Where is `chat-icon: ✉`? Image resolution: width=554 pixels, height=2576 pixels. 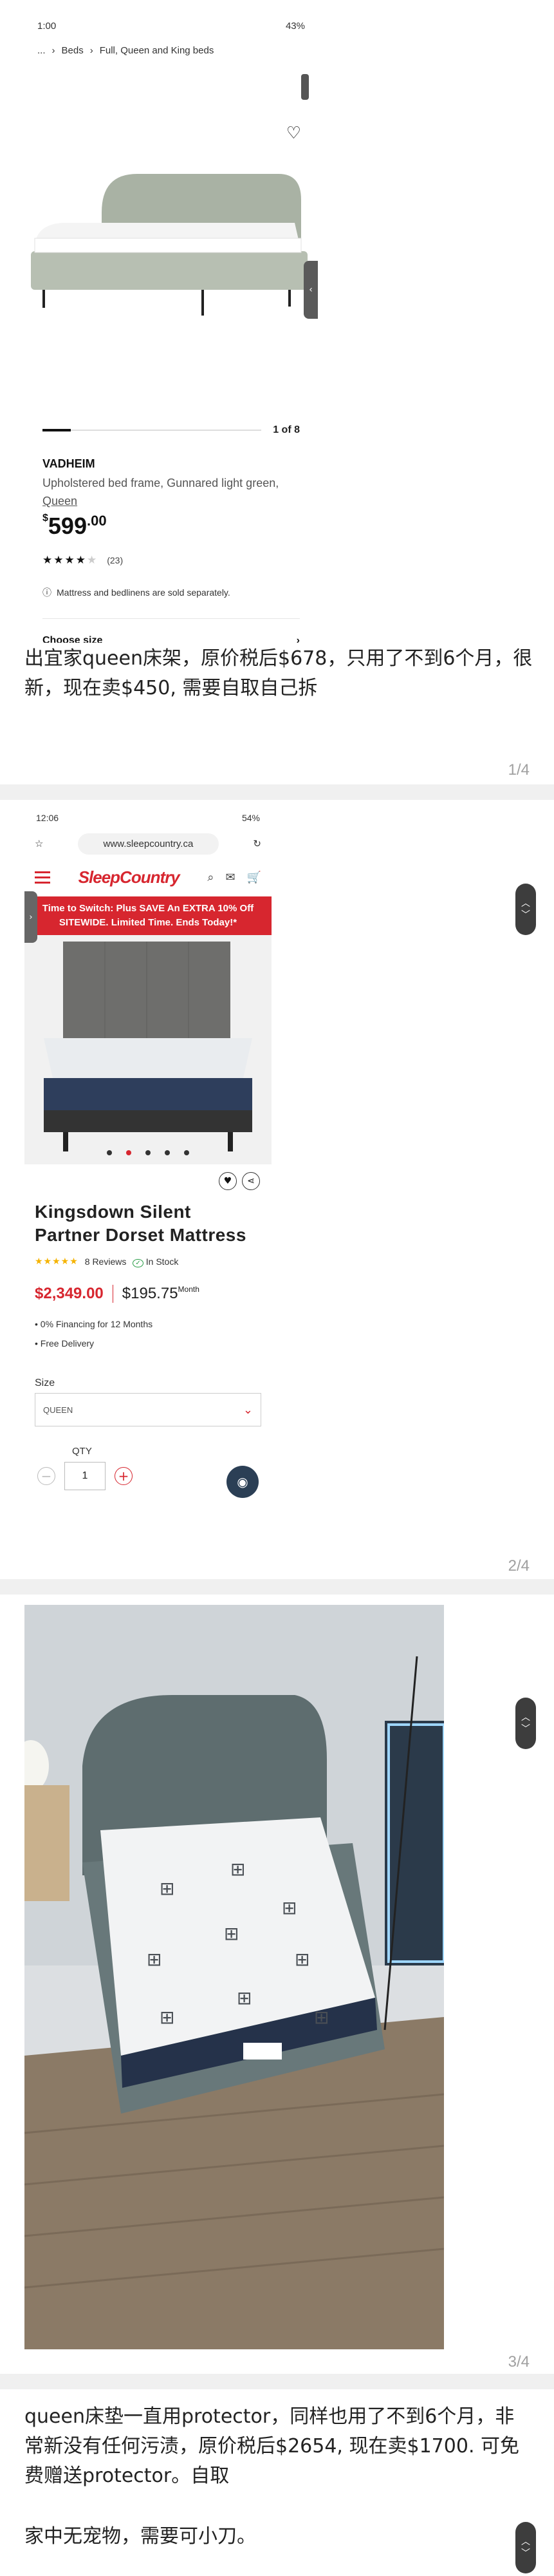 chat-icon: ✉ is located at coordinates (230, 878).